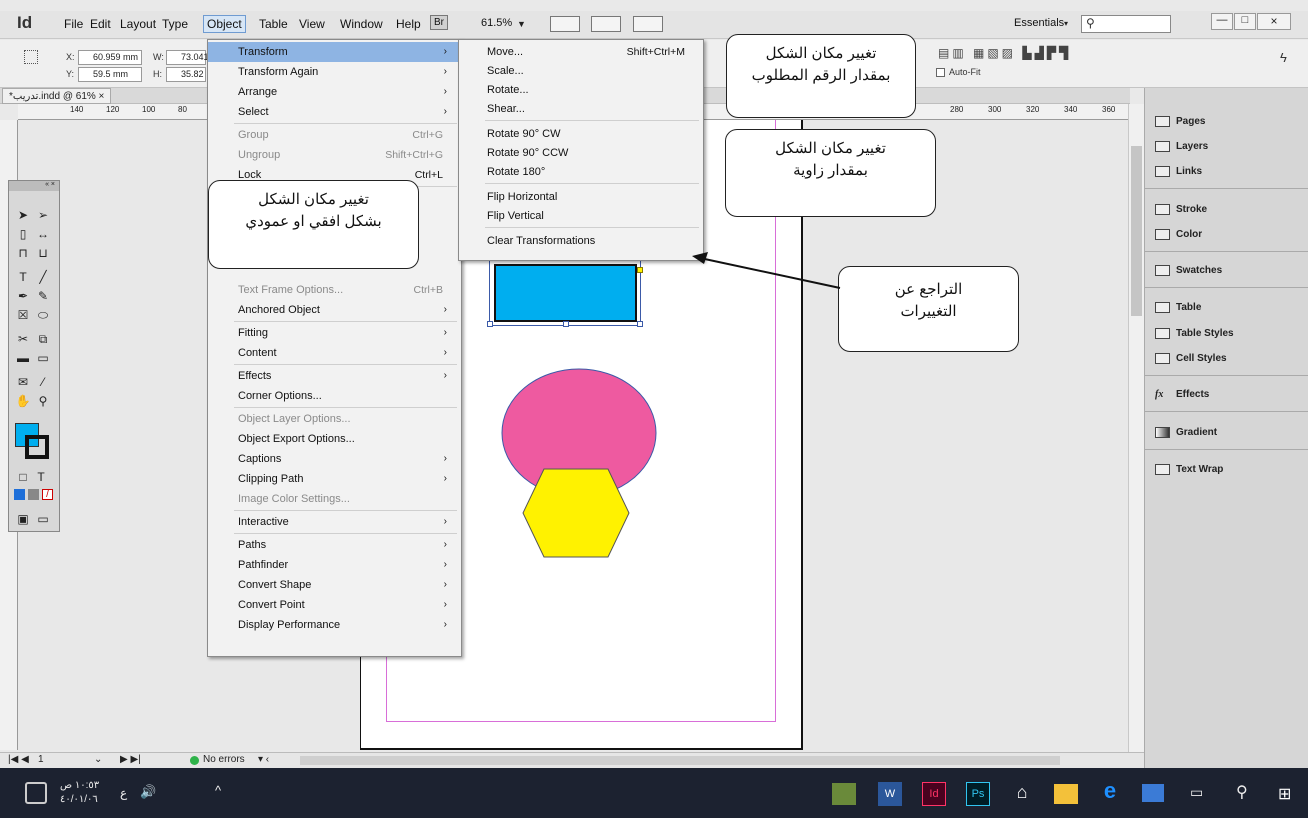 This screenshot has width=1308, height=818. What do you see at coordinates (43, 519) in the screenshot?
I see `preview-mode-icon: ▭` at bounding box center [43, 519].